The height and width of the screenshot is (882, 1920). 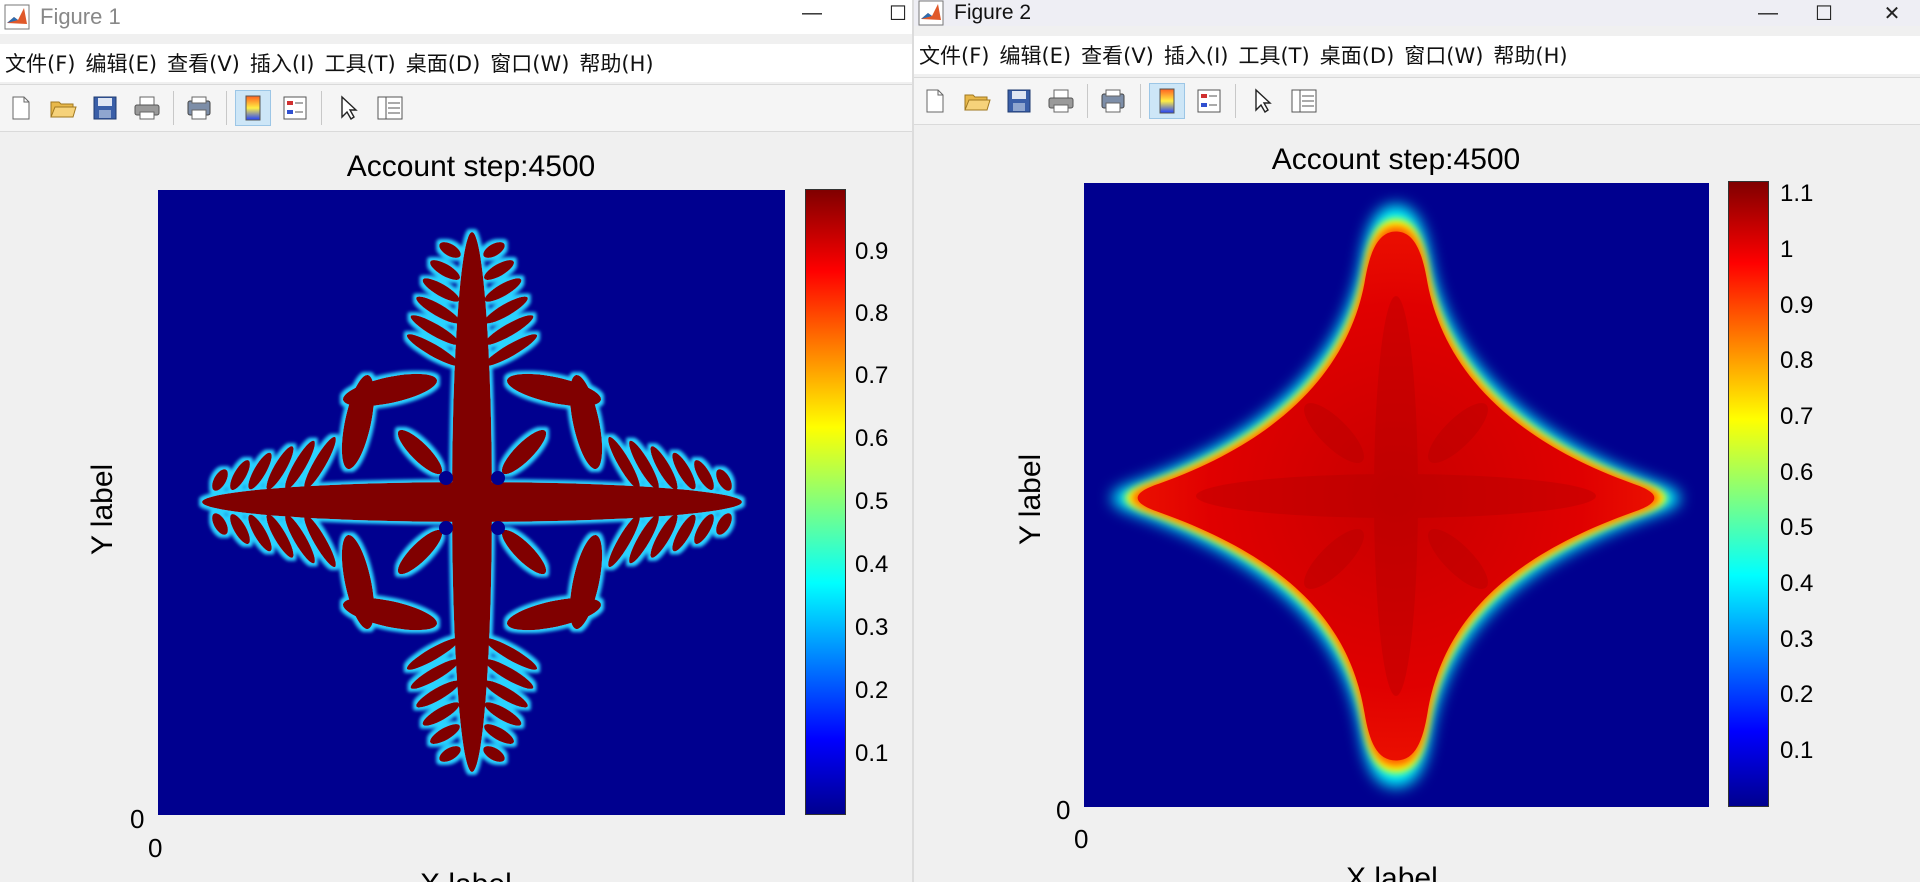 I want to click on close-button: ✕, so click(x=1892, y=13).